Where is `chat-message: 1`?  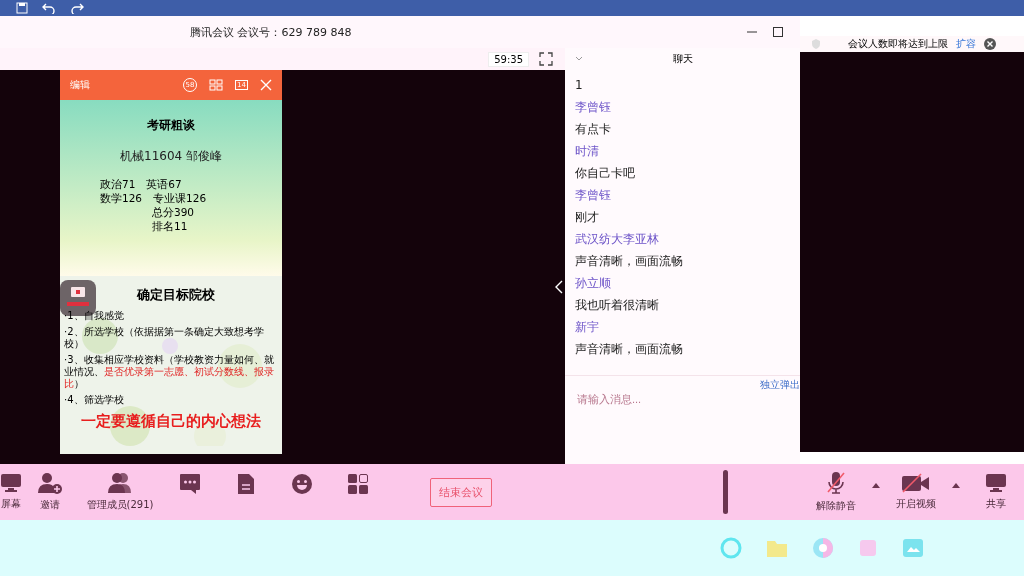 chat-message: 1 is located at coordinates (579, 85).